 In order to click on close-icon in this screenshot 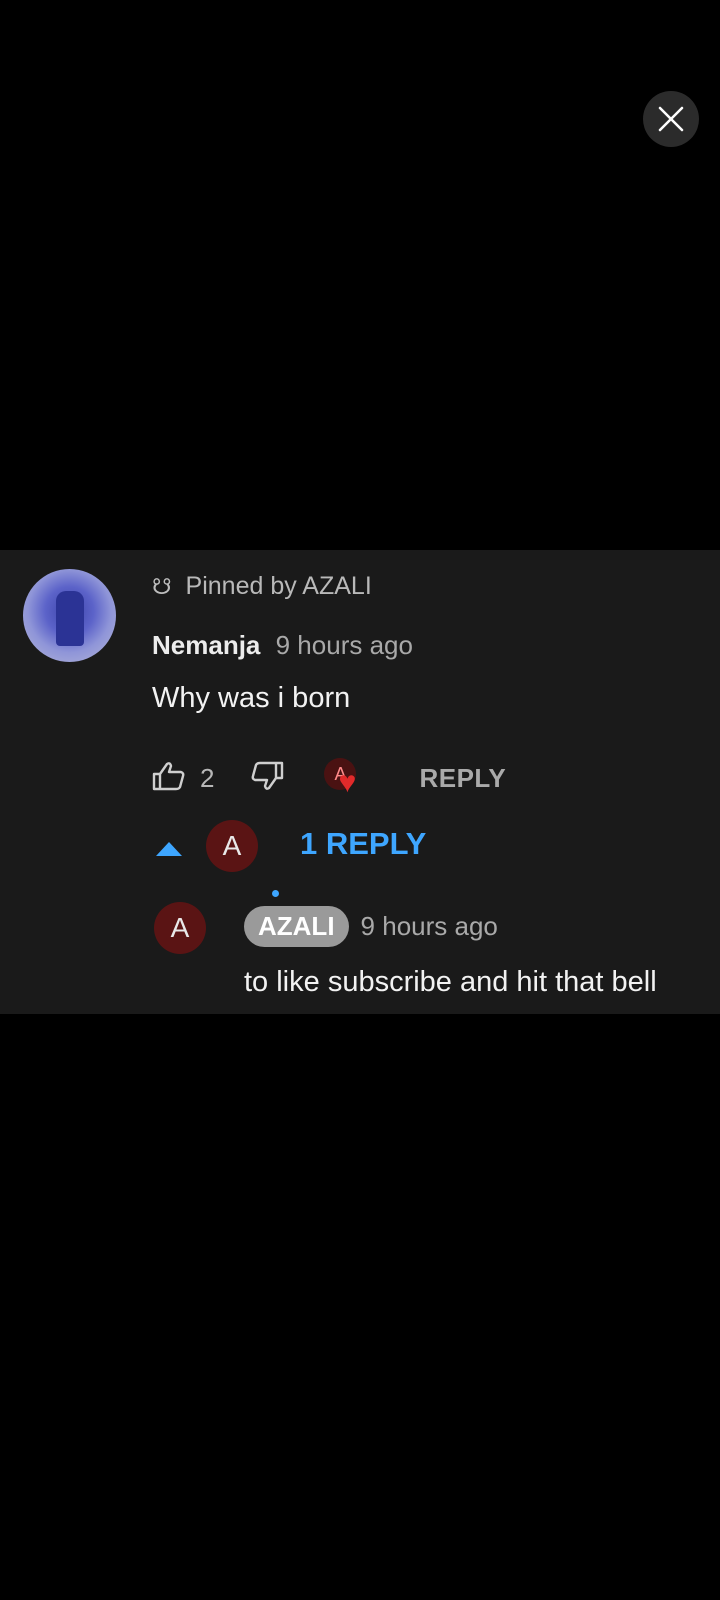, I will do `click(671, 119)`.